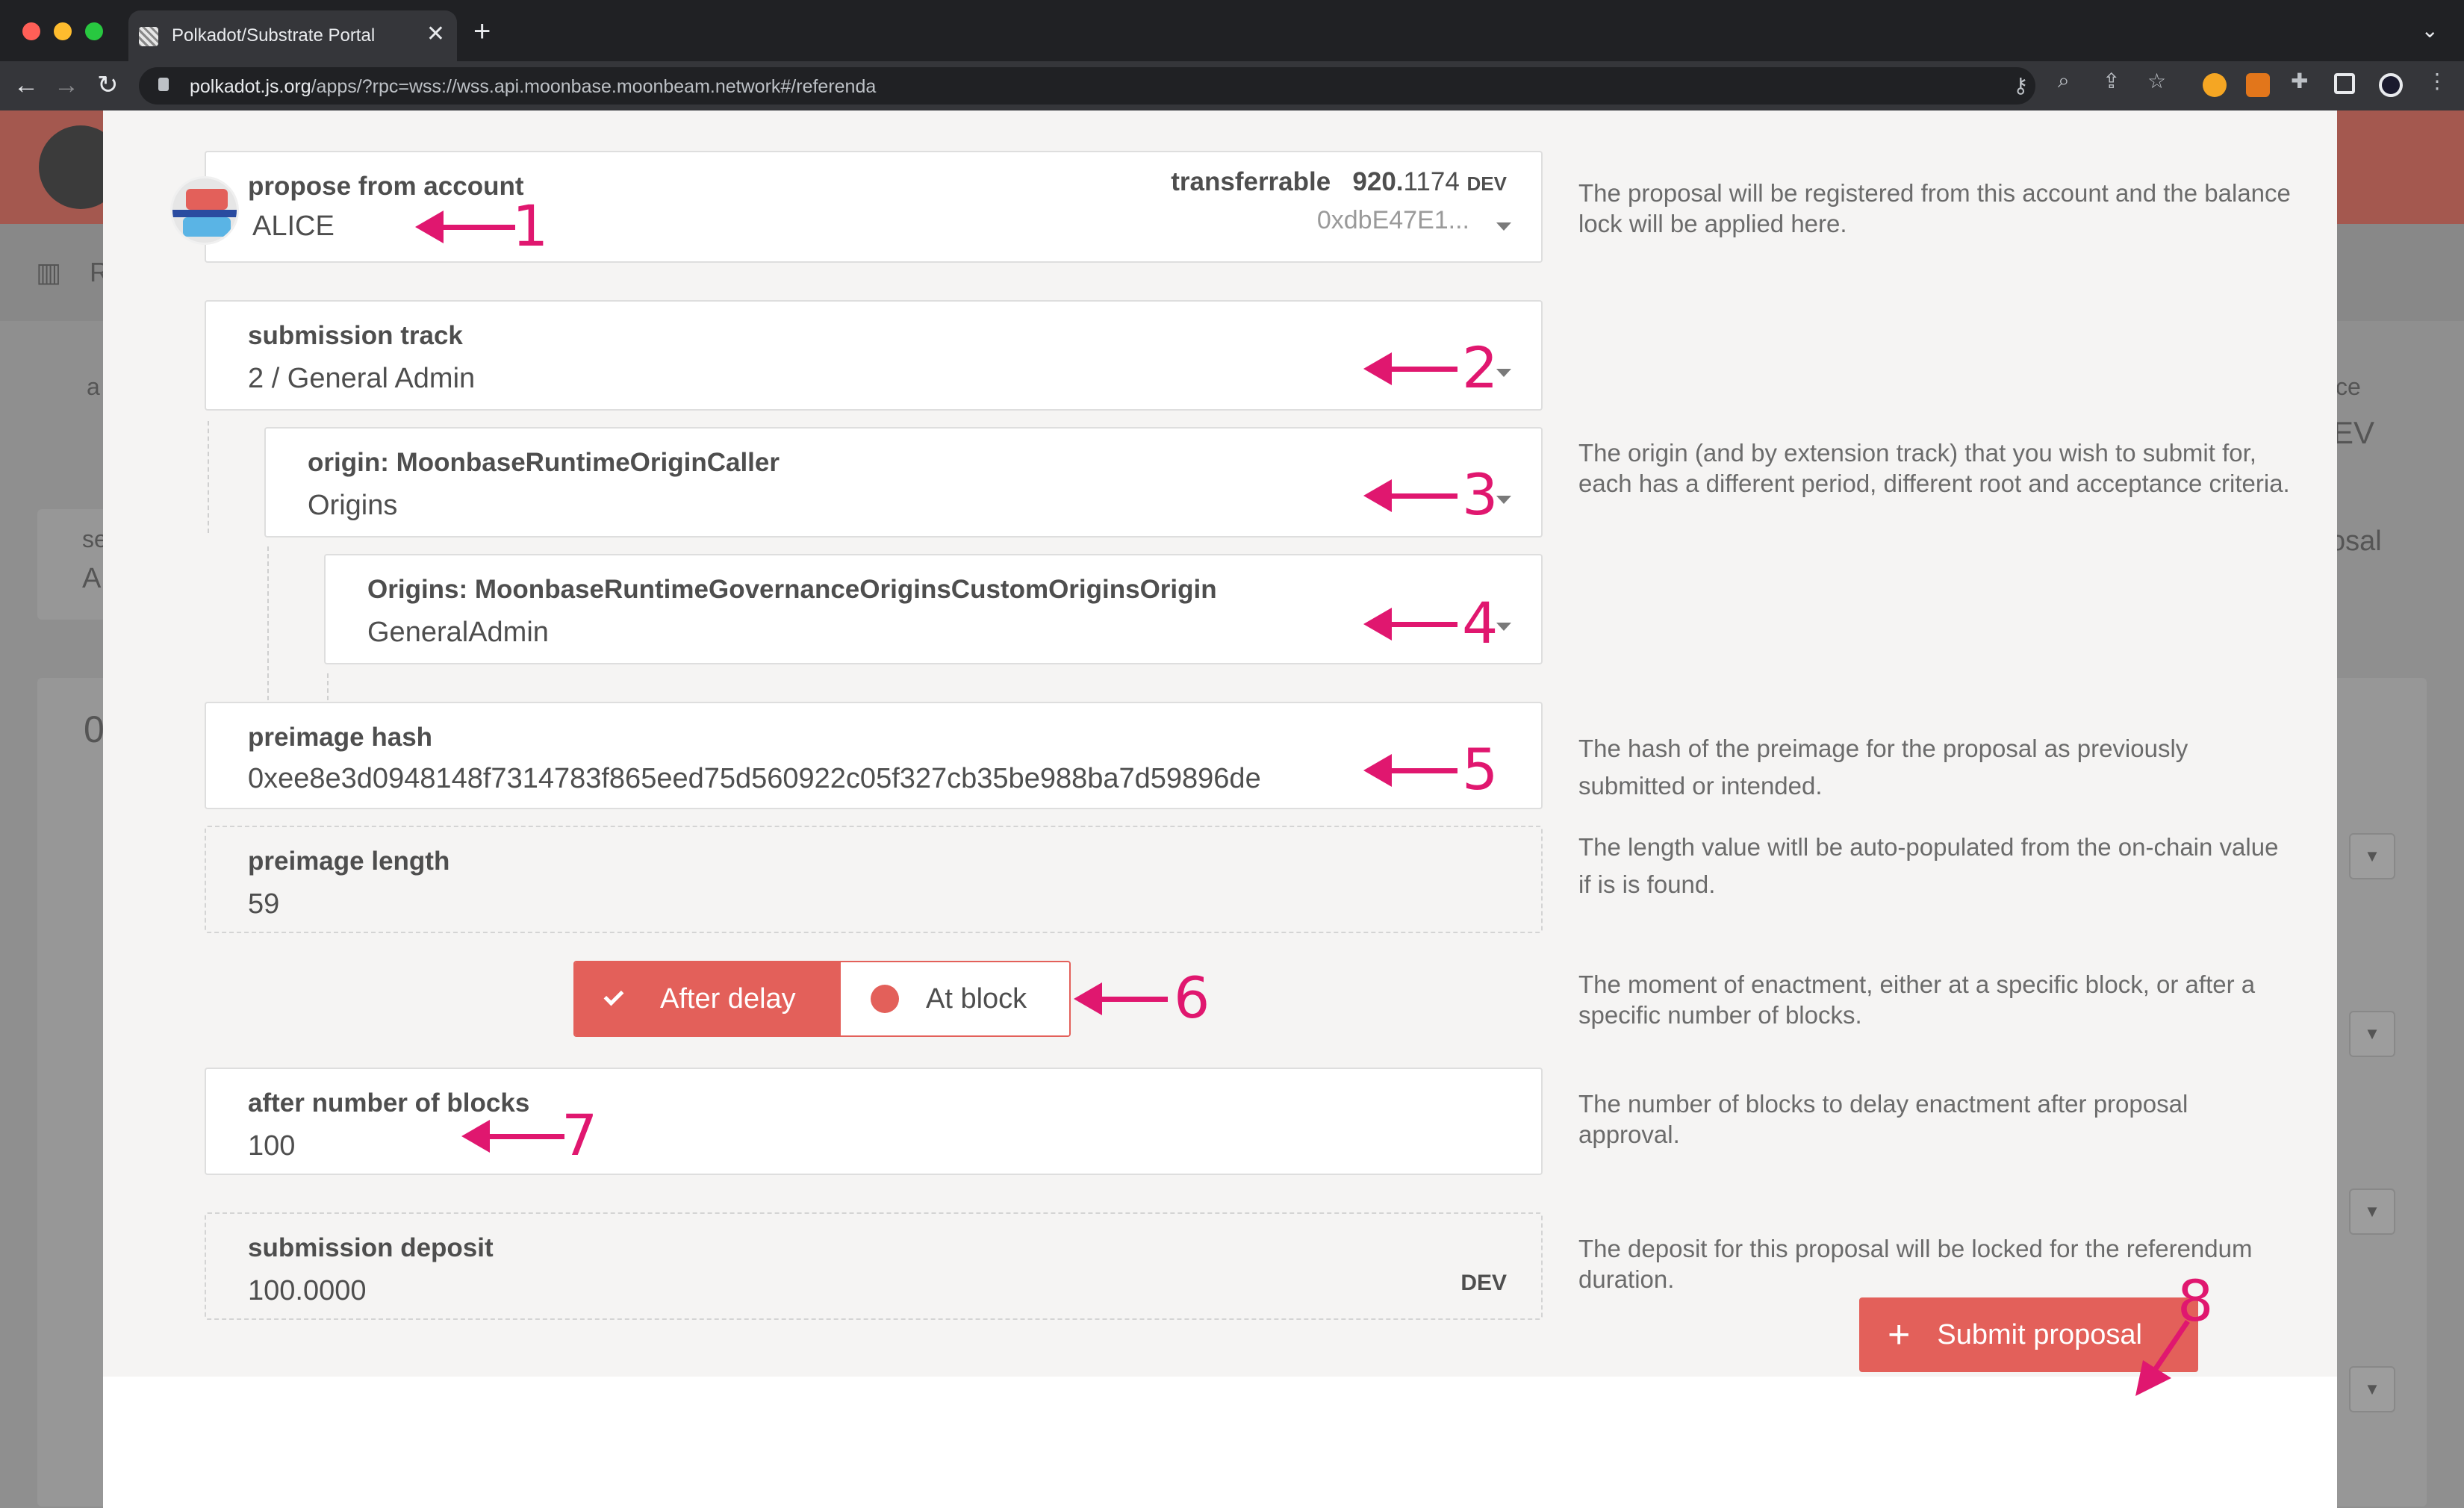 This screenshot has width=2464, height=1508. I want to click on lock-icon, so click(163, 84).